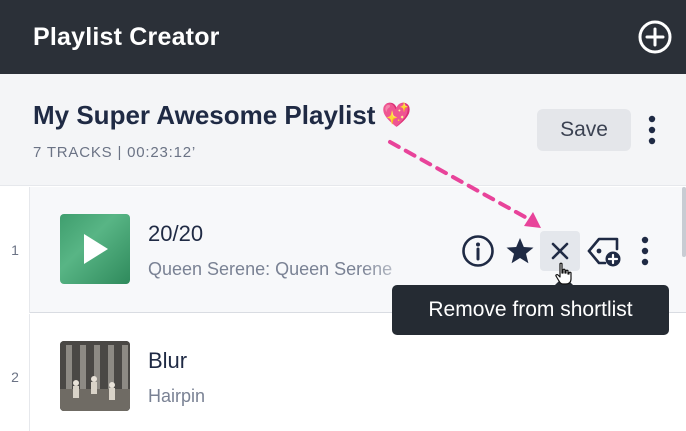 The width and height of the screenshot is (686, 431). I want to click on app-title: Playlist Creator, so click(126, 36).